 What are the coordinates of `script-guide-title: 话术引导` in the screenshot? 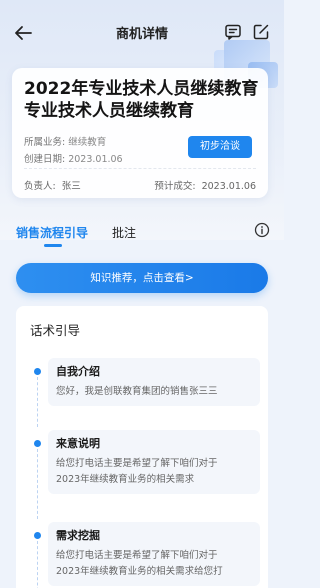 It's located at (55, 330).